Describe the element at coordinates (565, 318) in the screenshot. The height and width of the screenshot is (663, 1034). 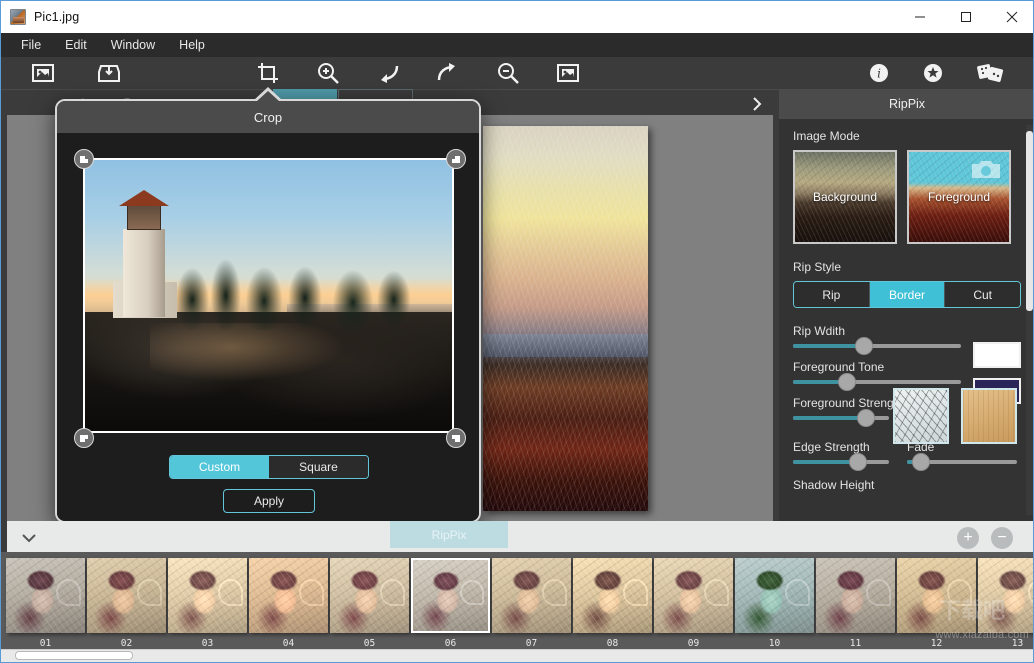
I see `canvas-preview-image` at that location.